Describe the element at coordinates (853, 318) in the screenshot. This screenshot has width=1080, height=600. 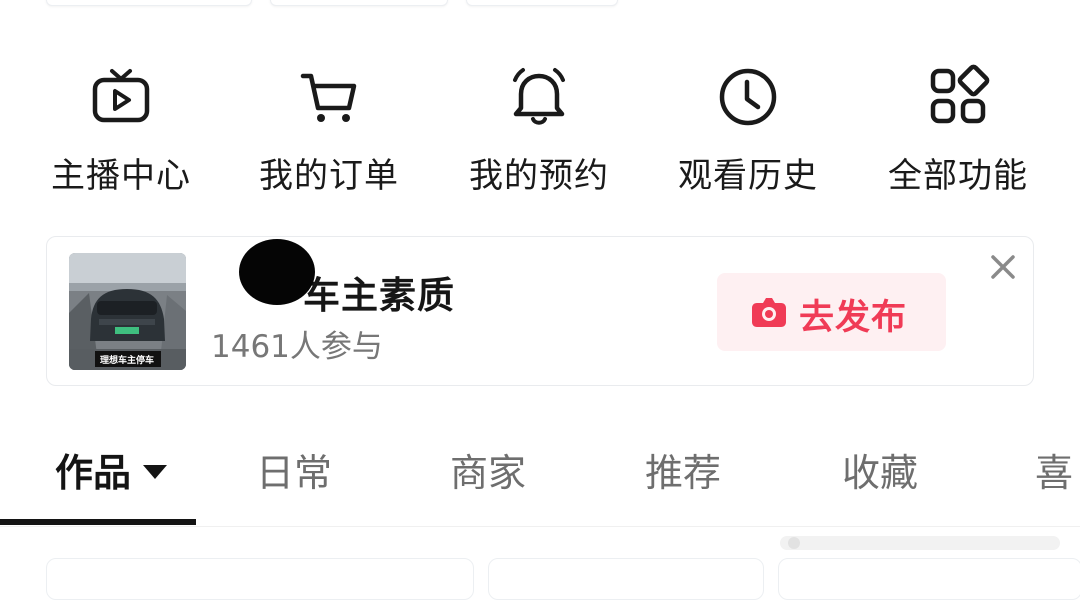
I see `publish-label: 去发布` at that location.